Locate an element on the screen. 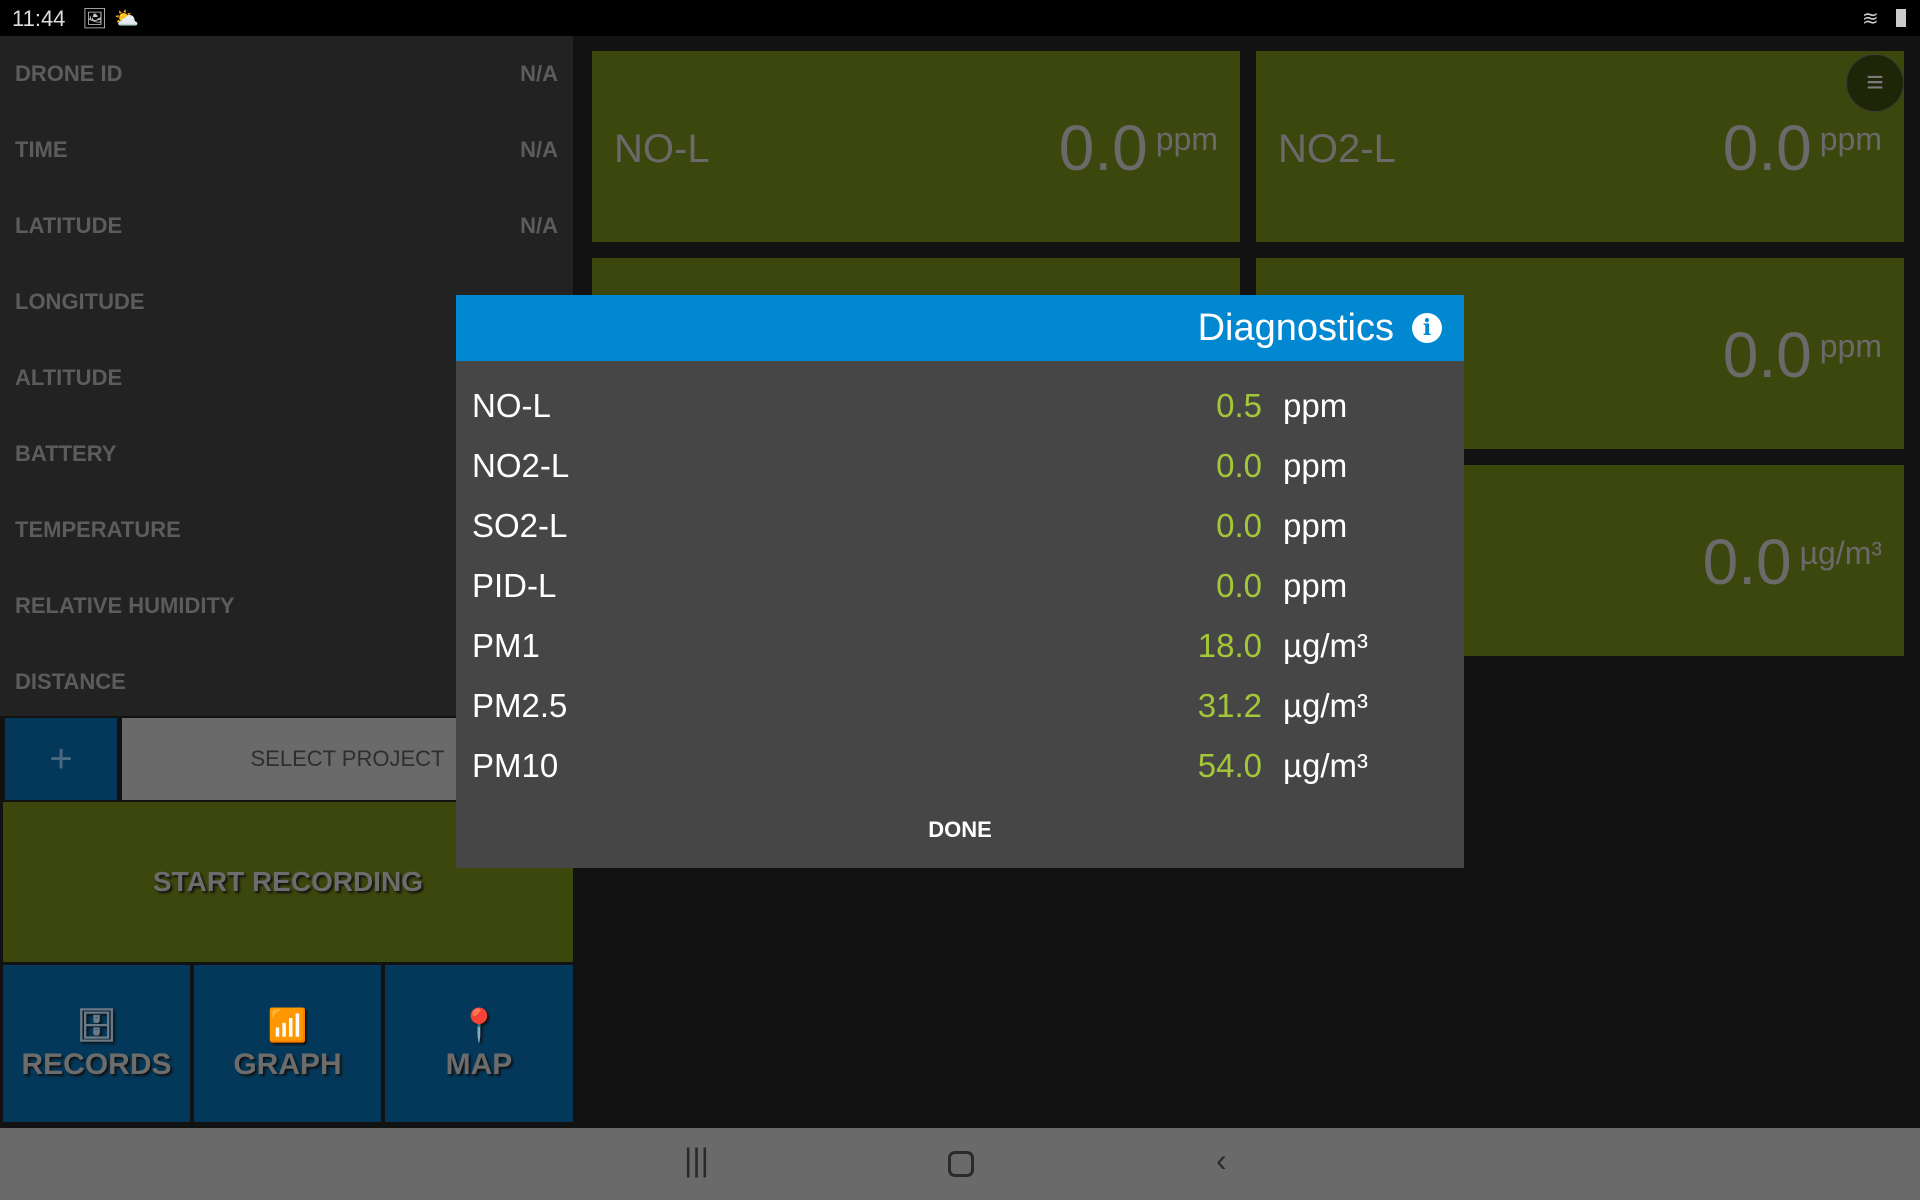 The height and width of the screenshot is (1200, 1920). diagnostic-row: PM1 18.0 µg/m³ is located at coordinates (967, 646).